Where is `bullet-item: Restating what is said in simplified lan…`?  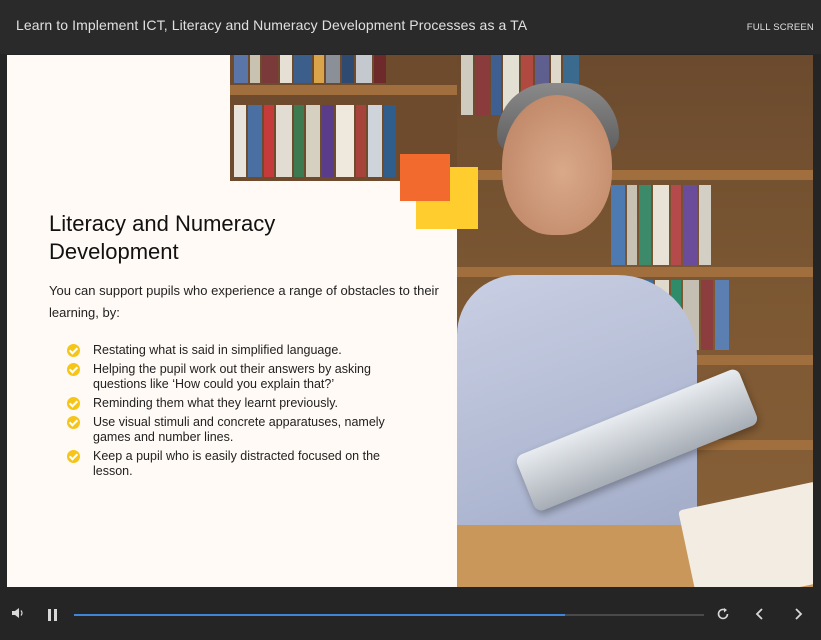
bullet-item: Restating what is said in simplified lan… is located at coordinates (239, 350).